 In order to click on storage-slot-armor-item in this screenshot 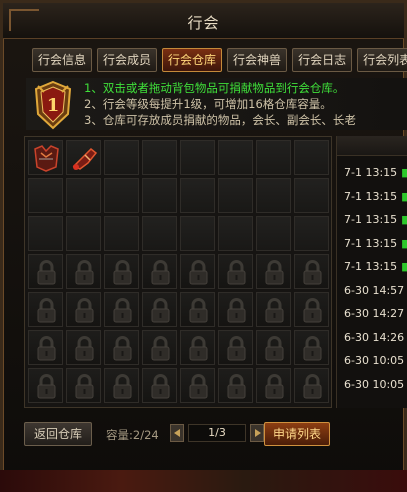, I will do `click(45, 157)`.